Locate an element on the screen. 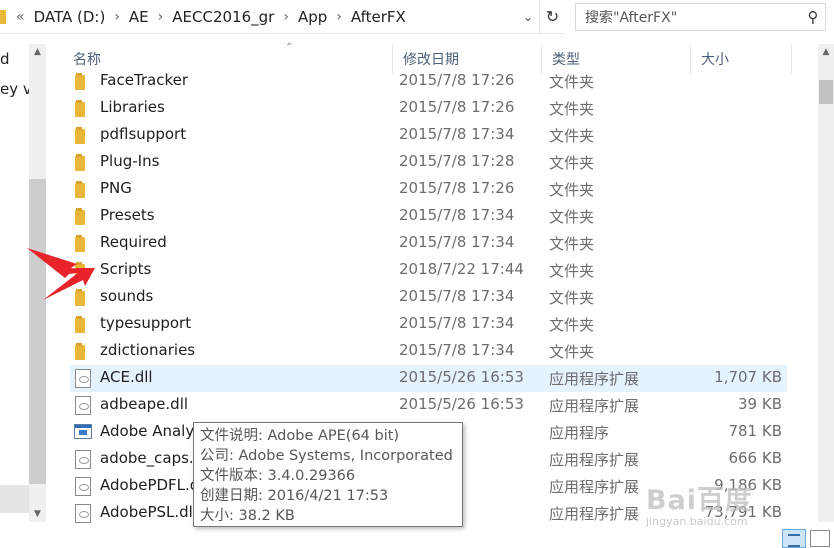  file-row: sounds 2015/7/8 17:34 文件夹 is located at coordinates (428, 297).